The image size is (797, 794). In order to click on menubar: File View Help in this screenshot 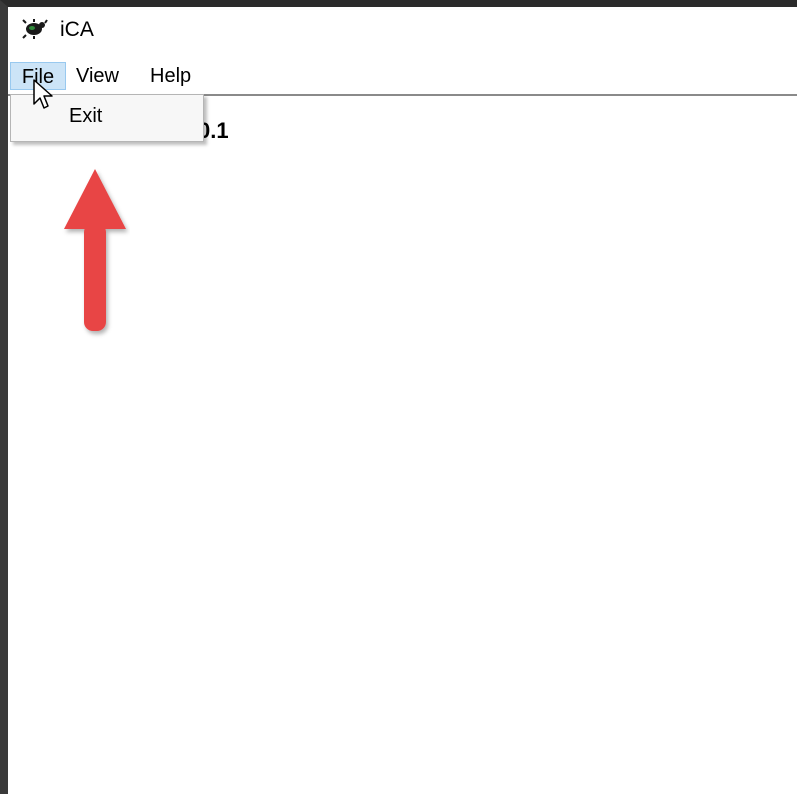, I will do `click(402, 77)`.